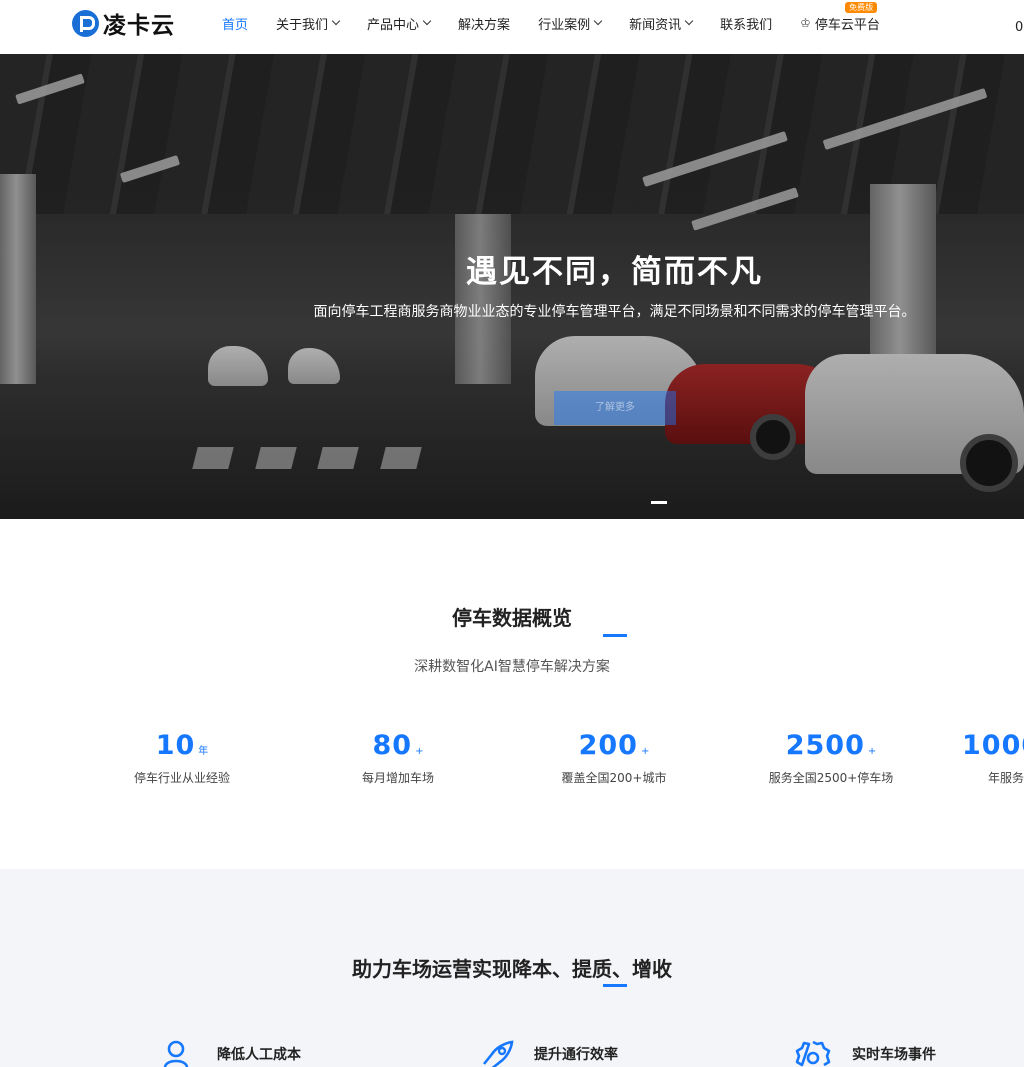  Describe the element at coordinates (840, 17) in the screenshot. I see `nav-item-cloud-platform: ♔ 停车云平台 免费版` at that location.